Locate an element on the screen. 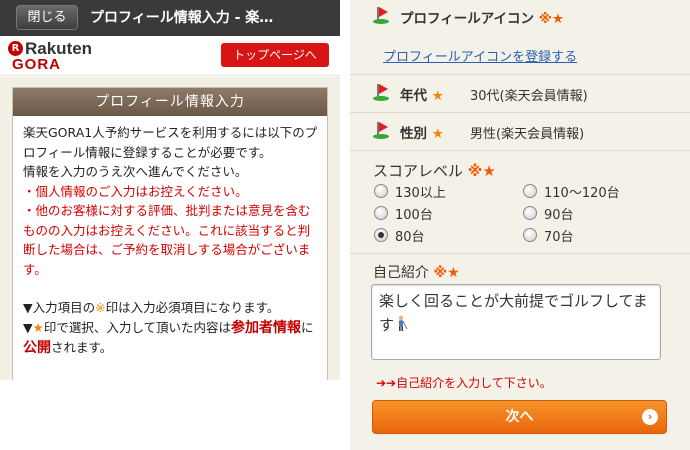 The image size is (690, 450). golfer-emoji-icon is located at coordinates (403, 323).